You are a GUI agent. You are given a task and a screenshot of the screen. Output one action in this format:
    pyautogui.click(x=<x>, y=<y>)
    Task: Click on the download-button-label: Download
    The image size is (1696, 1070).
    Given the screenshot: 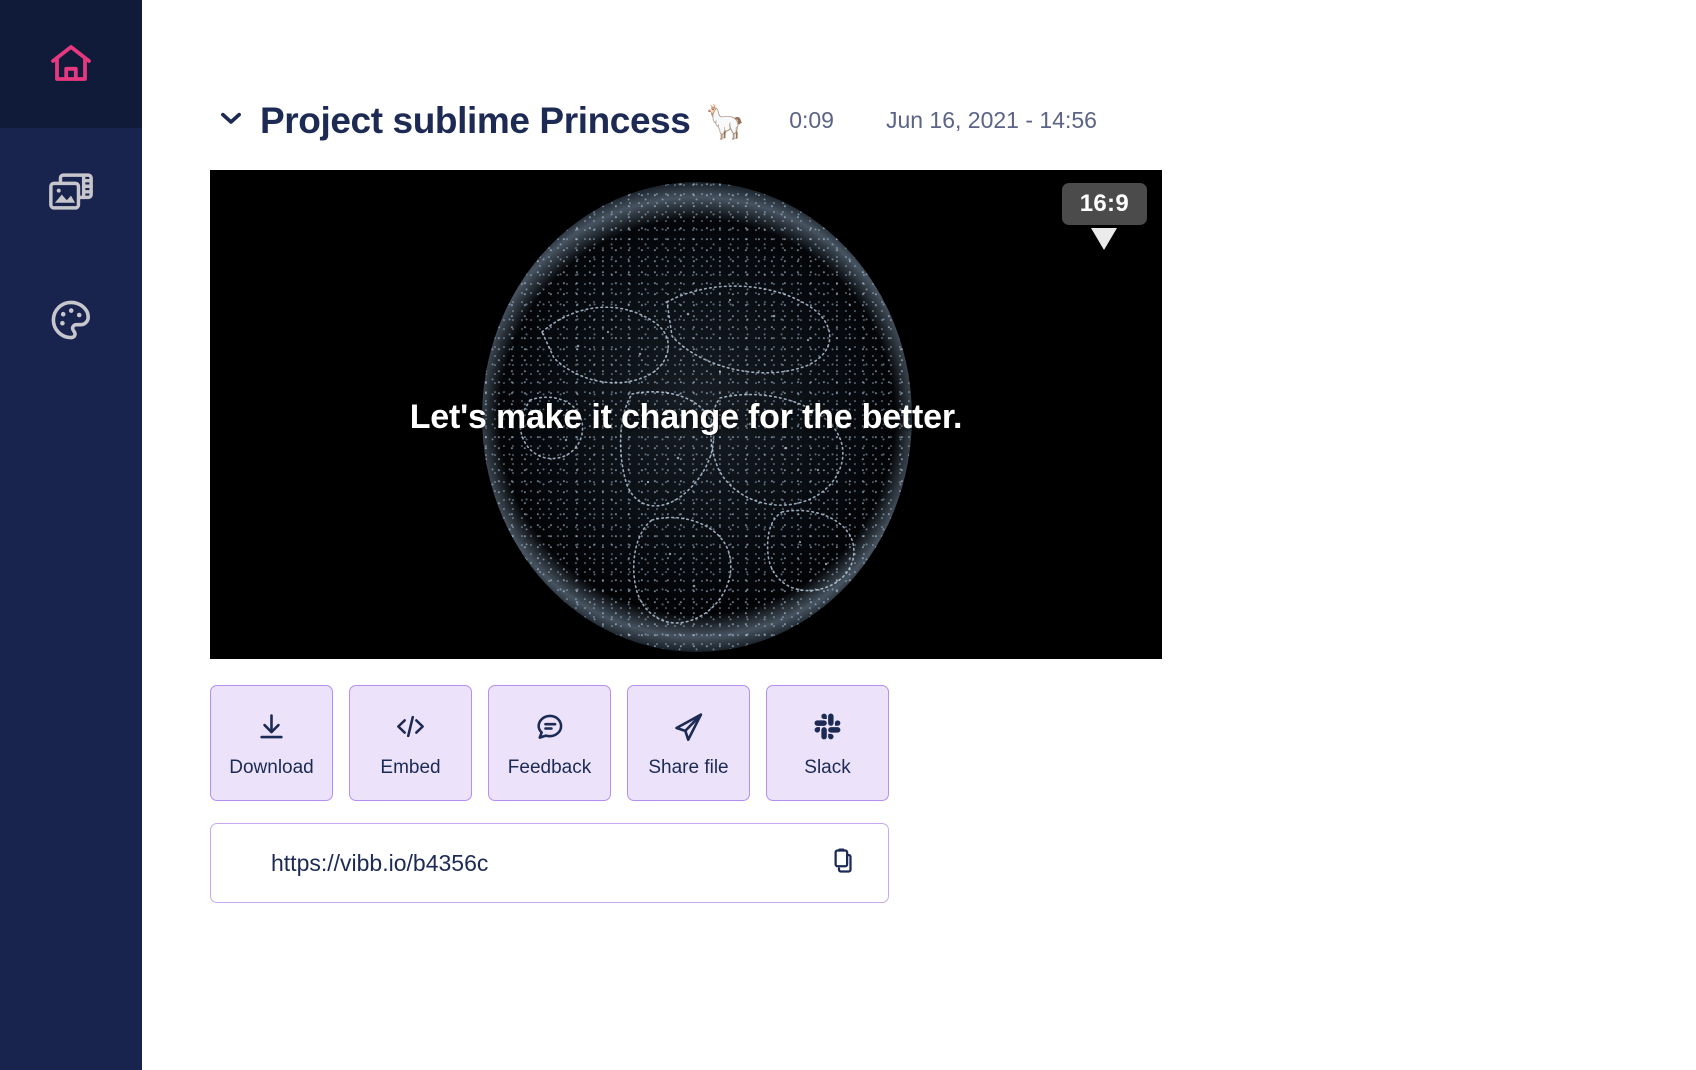 What is the action you would take?
    pyautogui.click(x=271, y=767)
    